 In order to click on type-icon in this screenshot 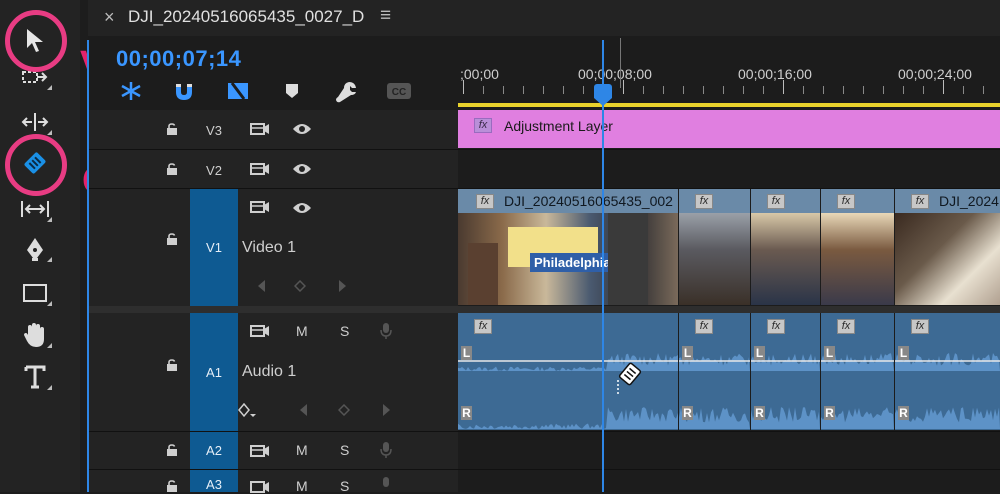, I will do `click(35, 377)`.